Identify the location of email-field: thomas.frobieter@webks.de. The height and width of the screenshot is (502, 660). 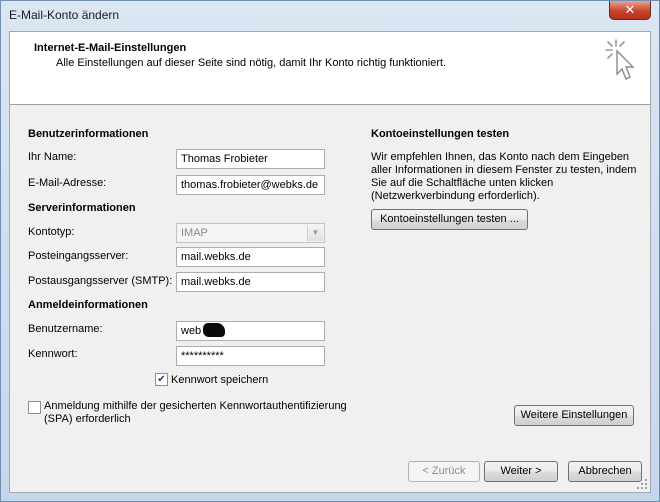
(250, 185).